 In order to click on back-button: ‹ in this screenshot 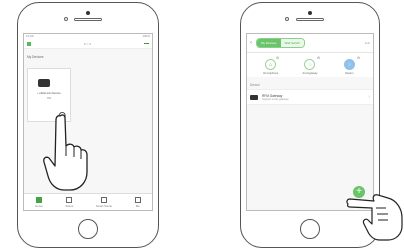, I will do `click(251, 43)`.